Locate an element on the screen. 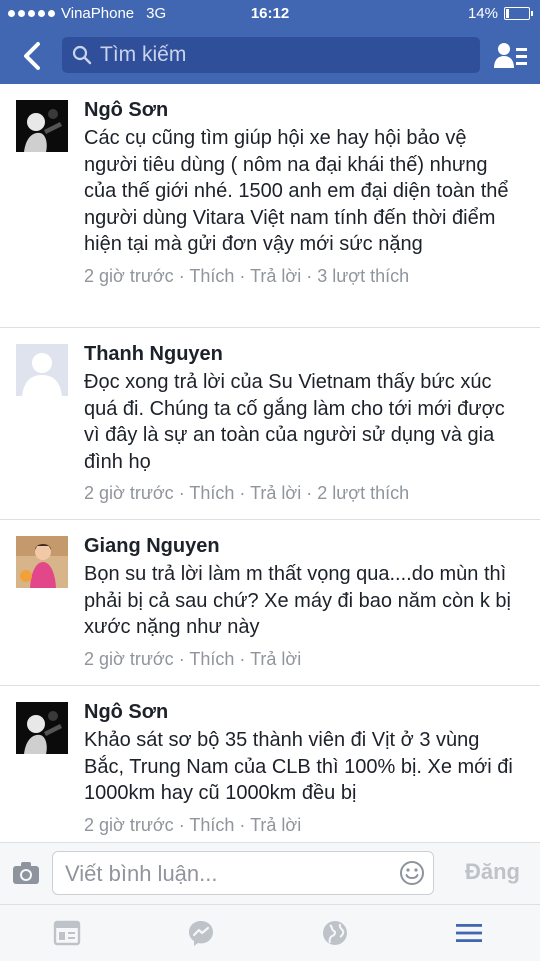  status-time: 16:12 is located at coordinates (270, 13).